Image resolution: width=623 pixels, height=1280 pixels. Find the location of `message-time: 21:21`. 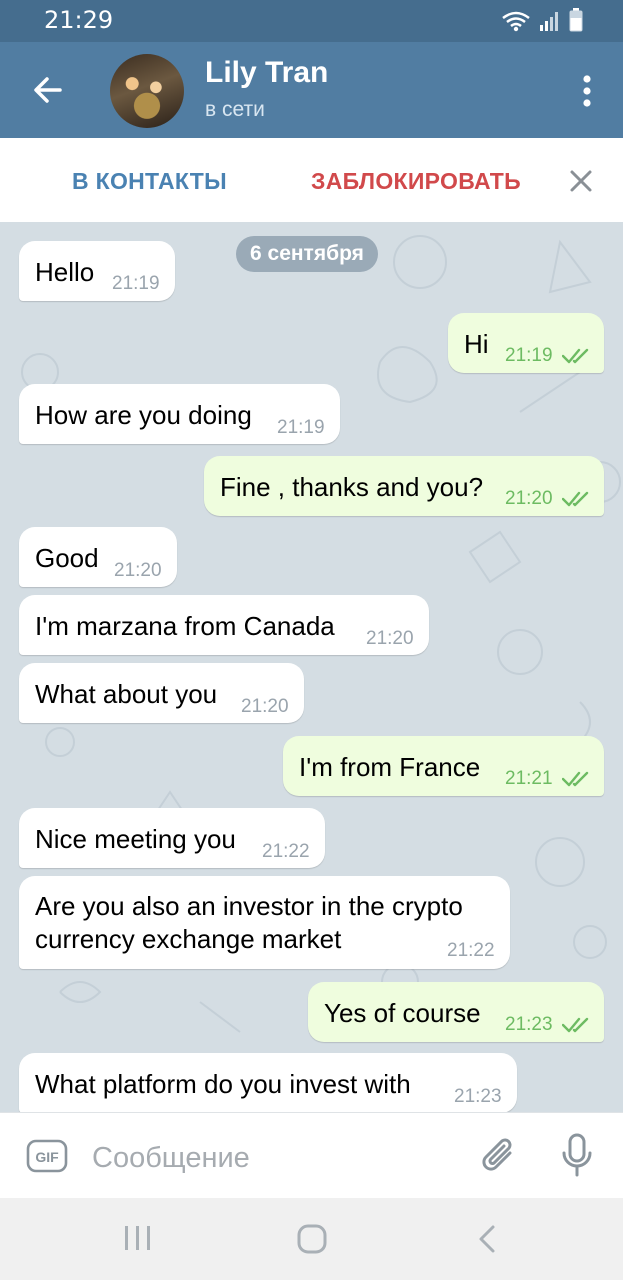

message-time: 21:21 is located at coordinates (529, 778).